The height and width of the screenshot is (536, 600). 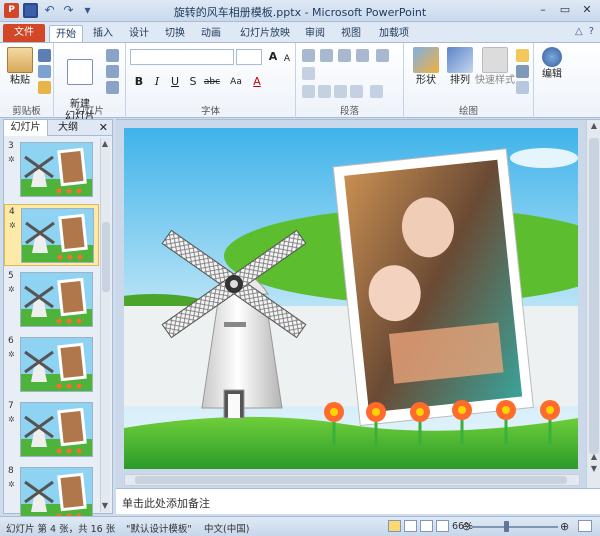 I want to click on tab-slideshow: 幻灯片放映, so click(x=265, y=33).